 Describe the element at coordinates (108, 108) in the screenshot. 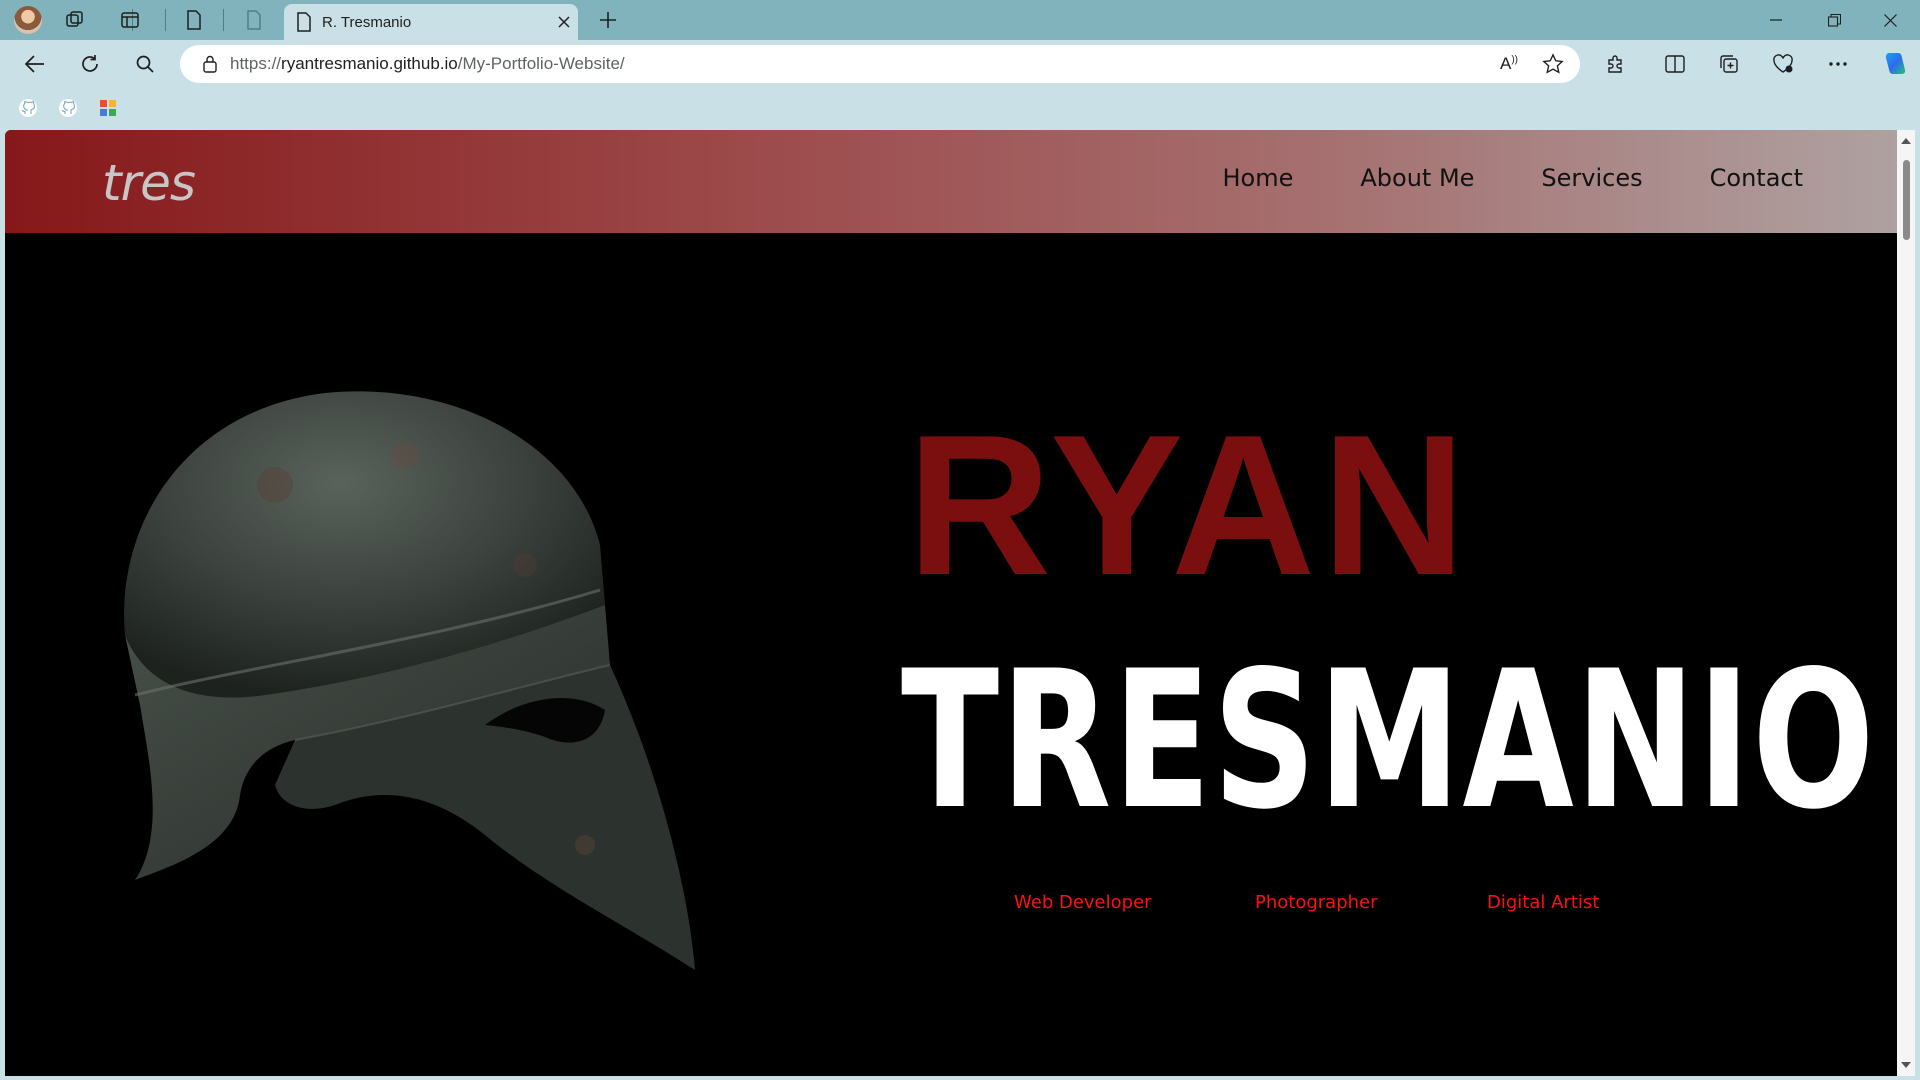

I see `colorful-site-icon` at that location.